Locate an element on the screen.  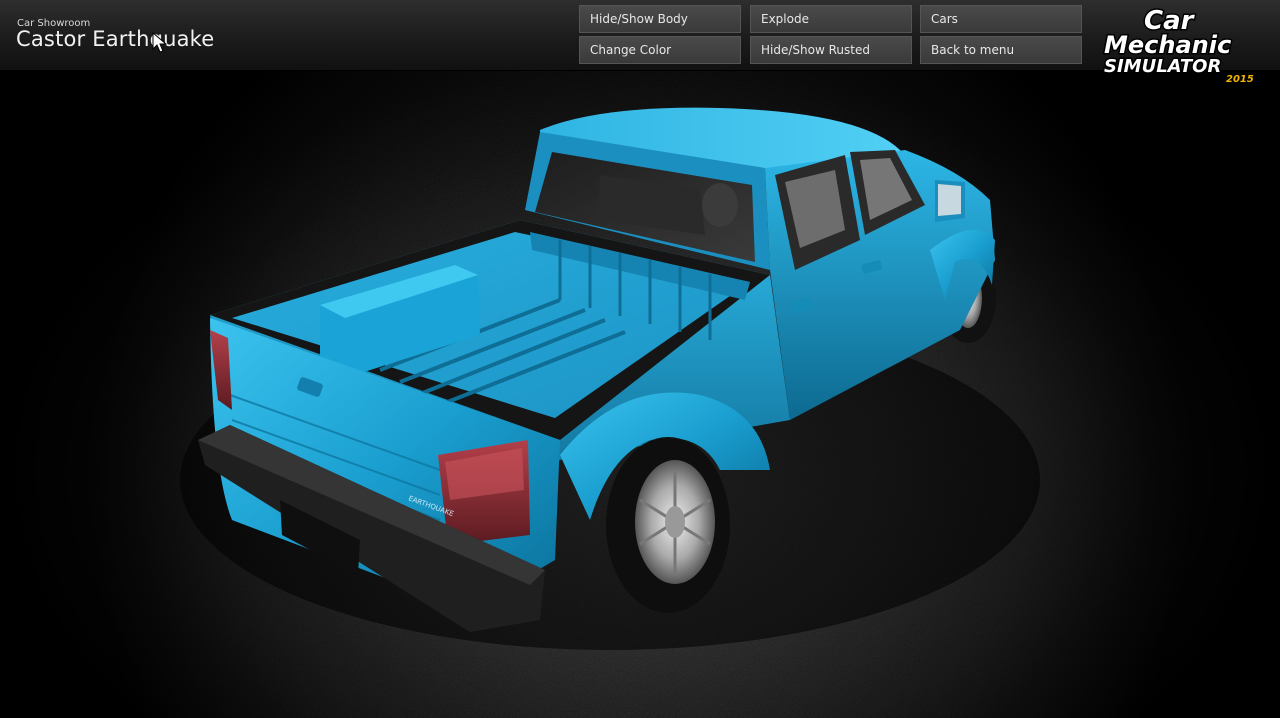
game-logo: Car Mechanic SIMULATOR 2015 is located at coordinates (1179, 46).